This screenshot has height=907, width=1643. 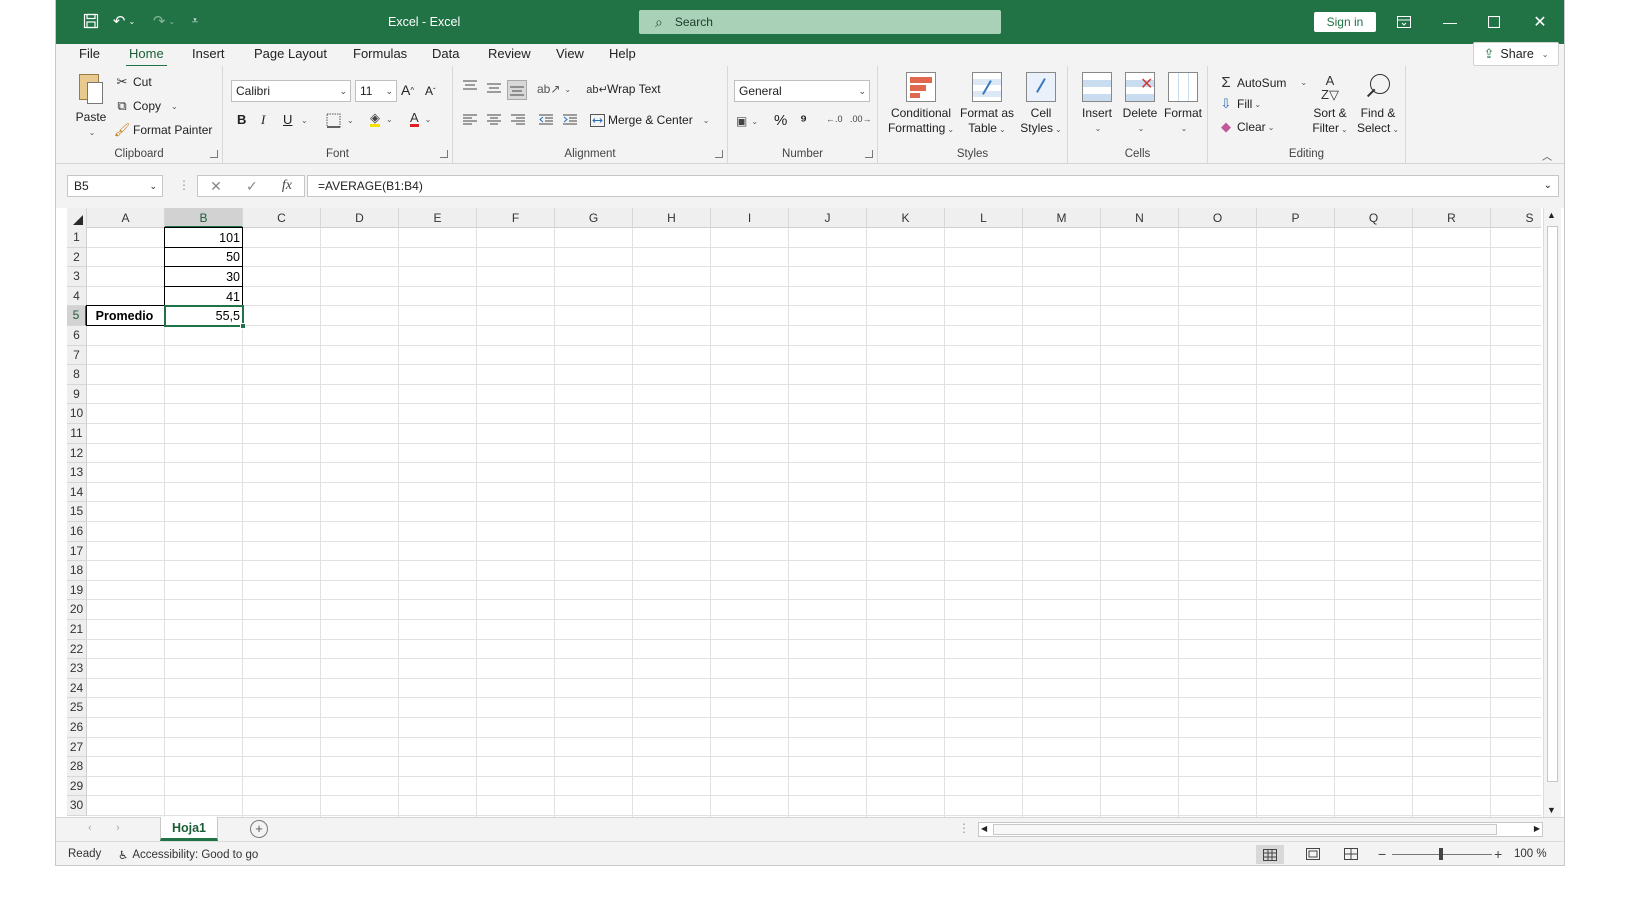 I want to click on row-header-27: 27, so click(x=77, y=747).